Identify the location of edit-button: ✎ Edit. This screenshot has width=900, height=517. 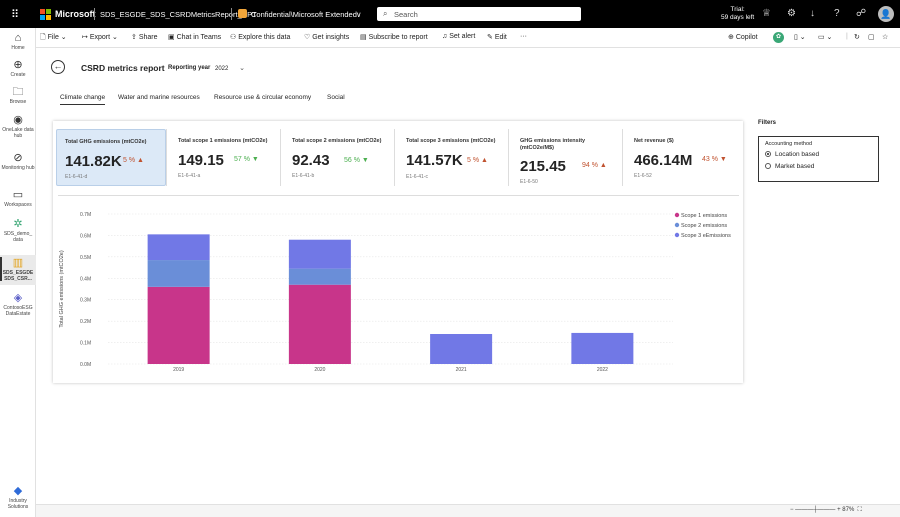
(497, 37).